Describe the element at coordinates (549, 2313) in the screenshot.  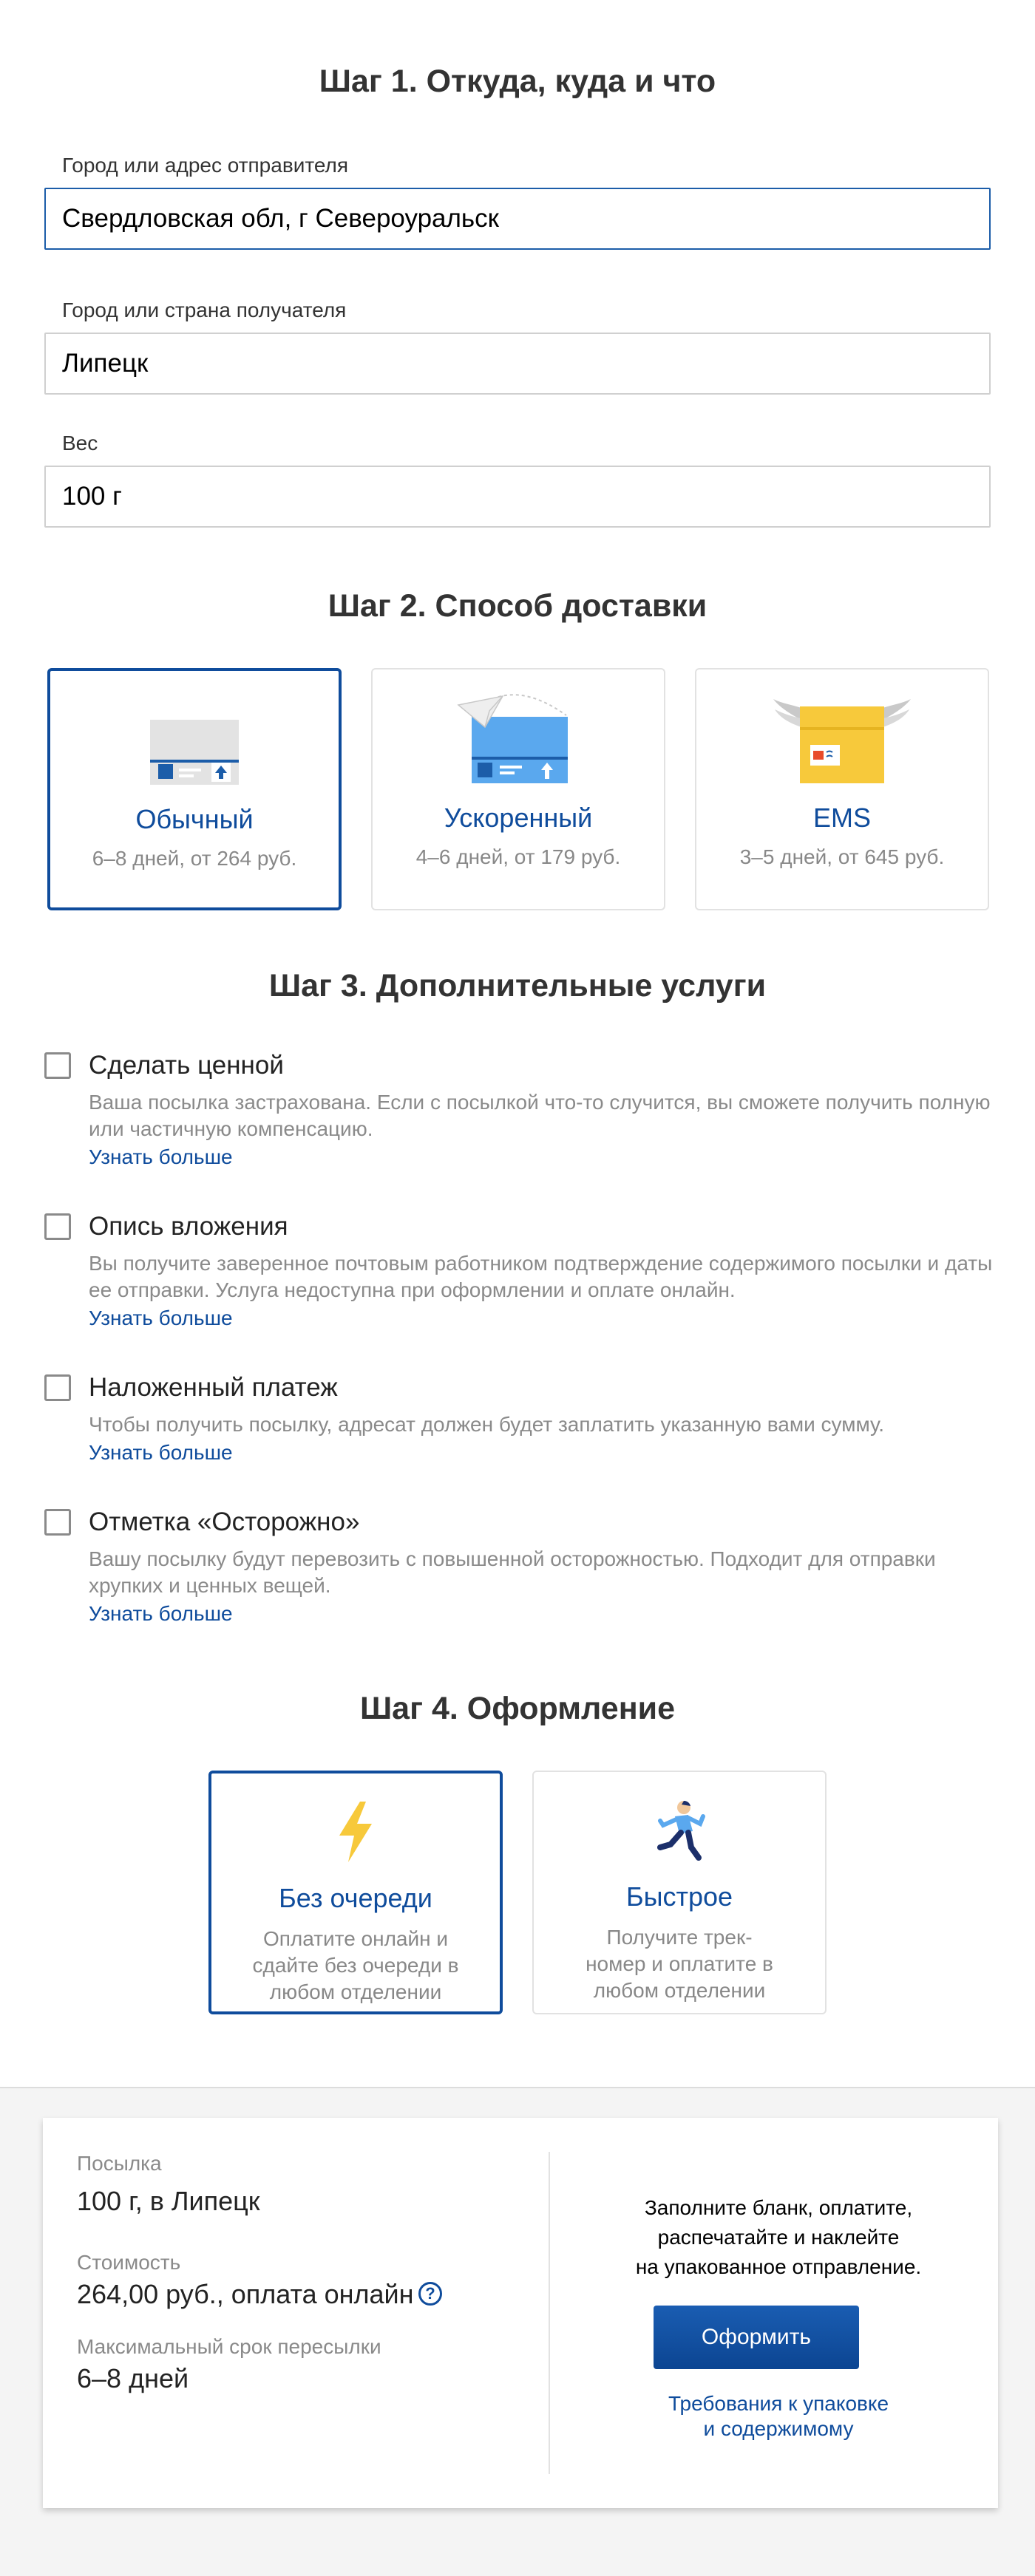
I see `summary-divider` at that location.